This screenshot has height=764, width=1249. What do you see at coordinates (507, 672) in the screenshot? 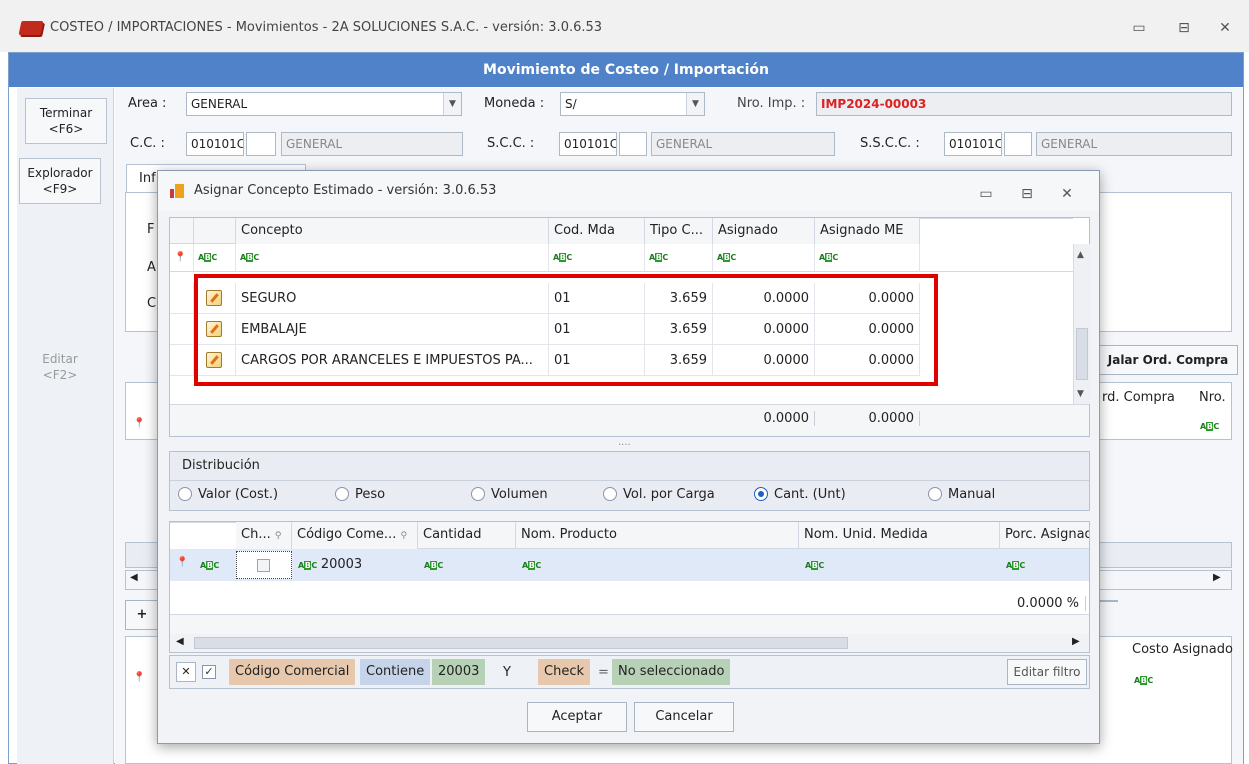
I see `filter-joiner: Y` at bounding box center [507, 672].